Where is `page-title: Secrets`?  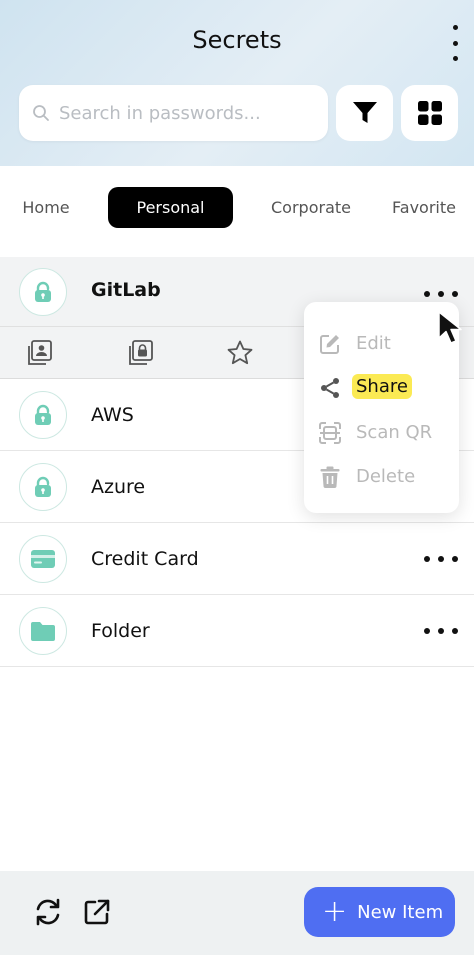
page-title: Secrets is located at coordinates (237, 40).